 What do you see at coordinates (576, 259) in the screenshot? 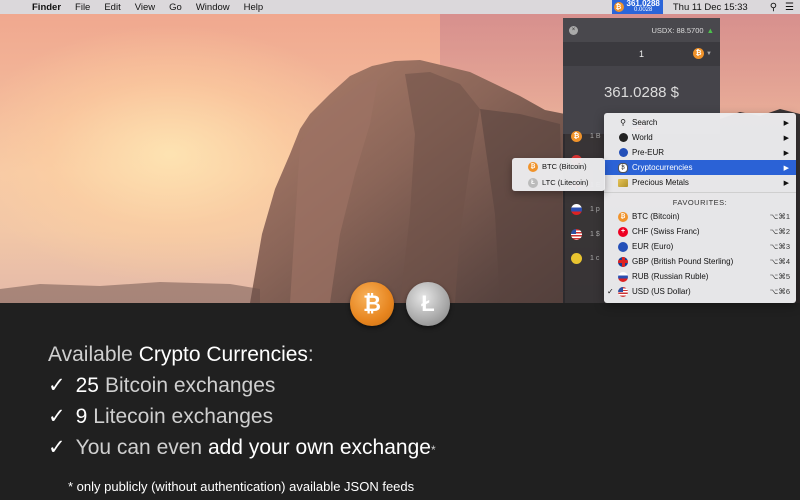
I see `gold-coin-icon` at bounding box center [576, 259].